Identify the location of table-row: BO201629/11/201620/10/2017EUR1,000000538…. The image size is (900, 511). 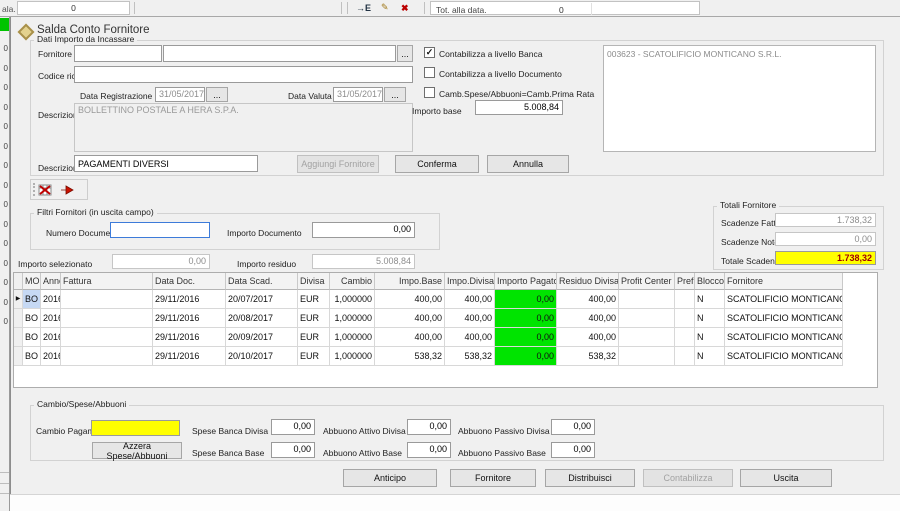
(445, 356).